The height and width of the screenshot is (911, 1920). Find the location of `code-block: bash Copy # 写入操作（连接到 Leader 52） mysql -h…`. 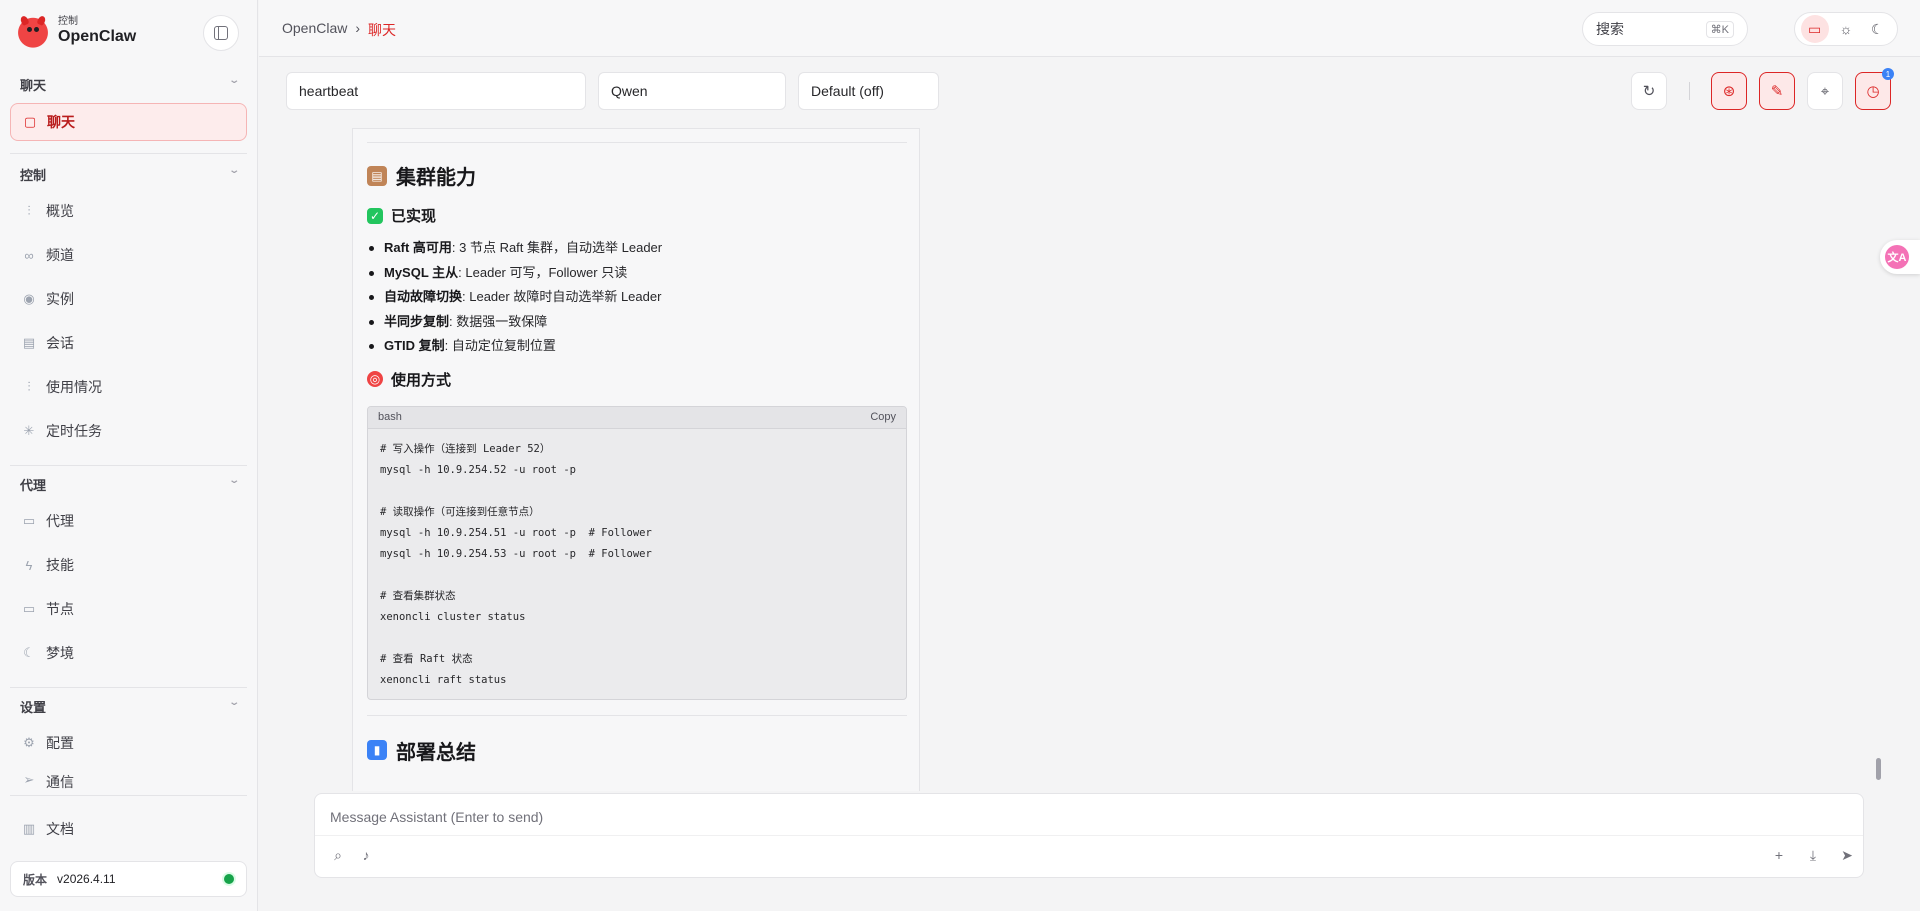

code-block: bash Copy # 写入操作（连接到 Leader 52） mysql -h… is located at coordinates (637, 552).